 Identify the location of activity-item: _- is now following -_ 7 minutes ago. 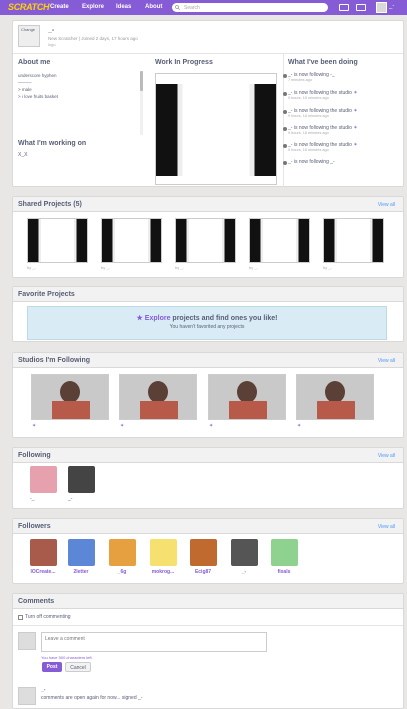
(311, 77).